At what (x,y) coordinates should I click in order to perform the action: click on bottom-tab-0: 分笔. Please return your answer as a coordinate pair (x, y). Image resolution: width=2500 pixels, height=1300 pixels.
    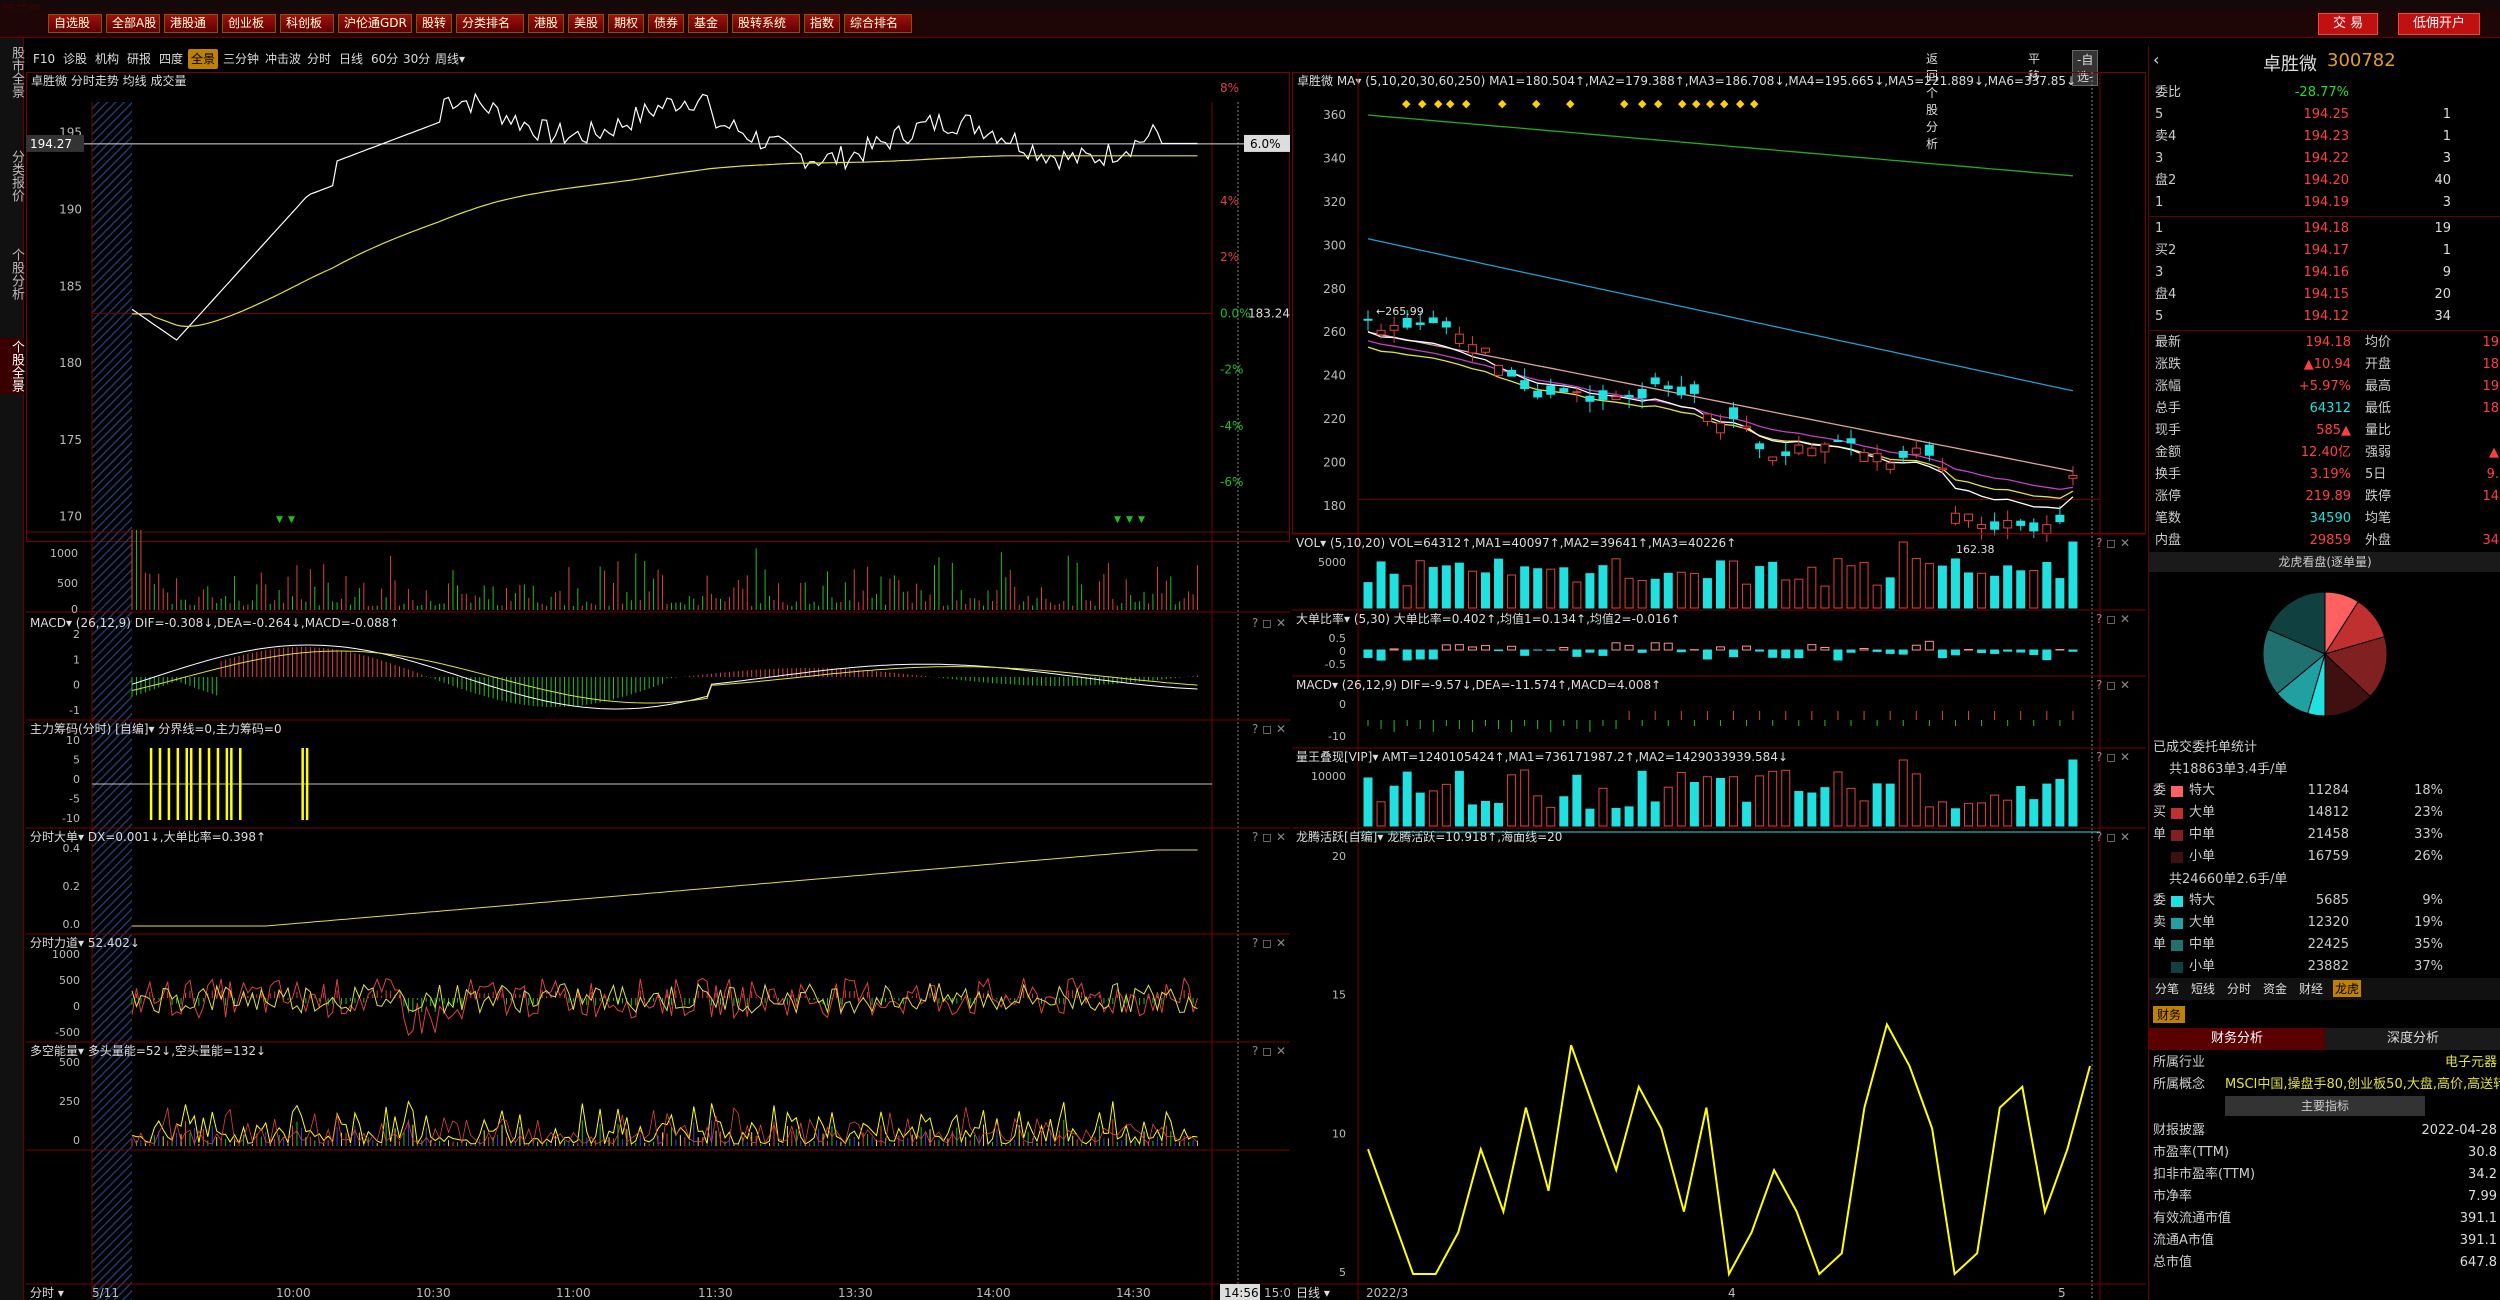
    Looking at the image, I should click on (2167, 988).